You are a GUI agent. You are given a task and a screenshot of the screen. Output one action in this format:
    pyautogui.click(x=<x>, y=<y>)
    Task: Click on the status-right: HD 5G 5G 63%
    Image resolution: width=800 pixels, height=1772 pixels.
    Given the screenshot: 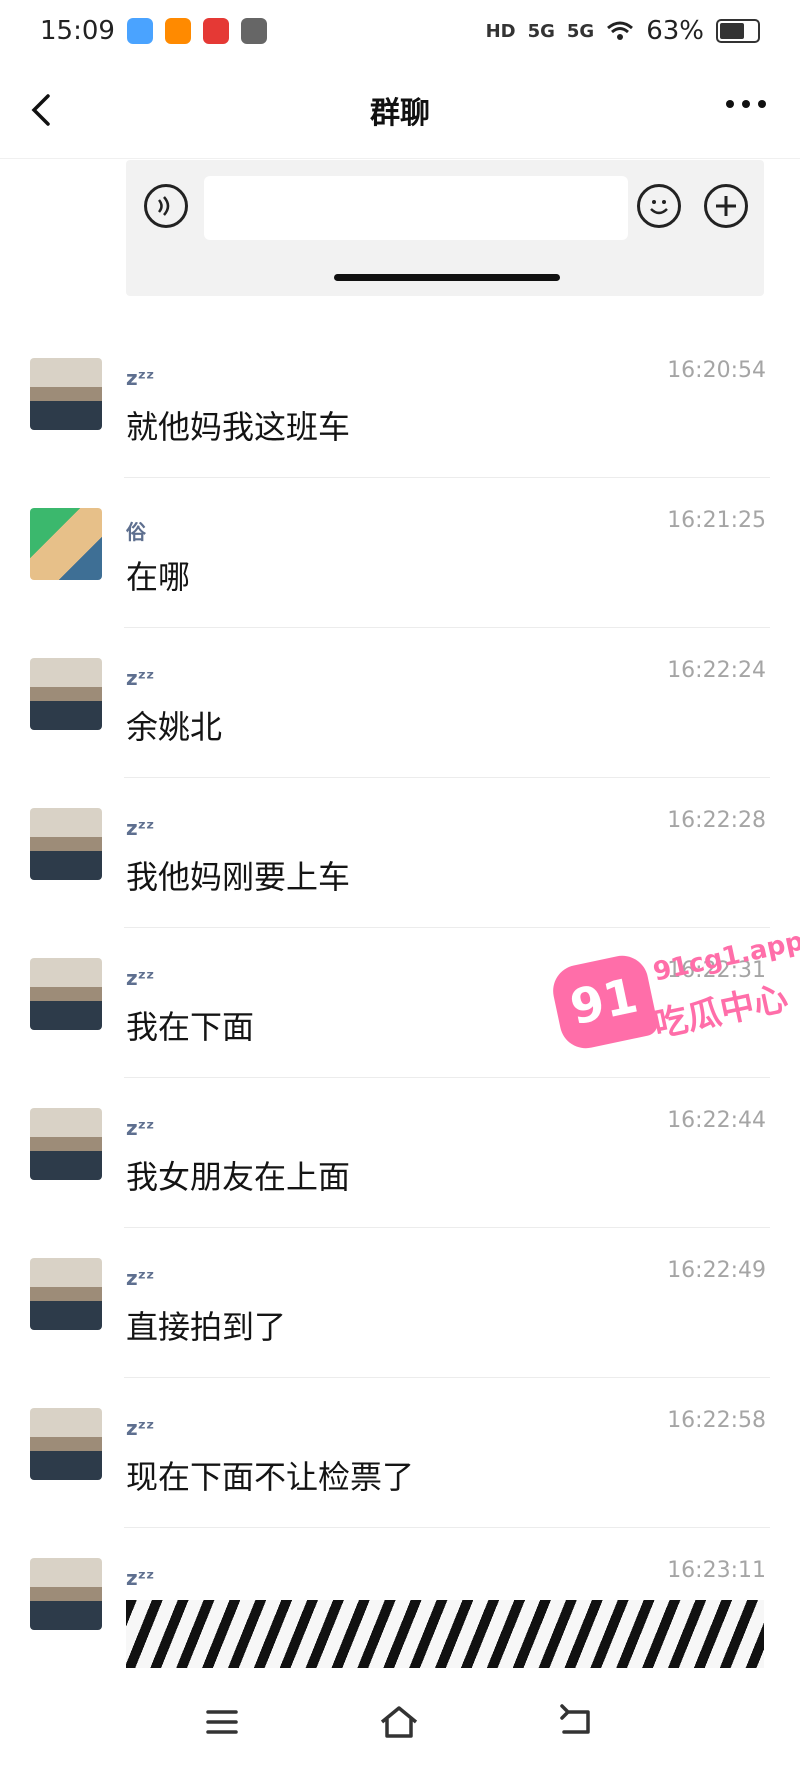 What is the action you would take?
    pyautogui.click(x=623, y=31)
    